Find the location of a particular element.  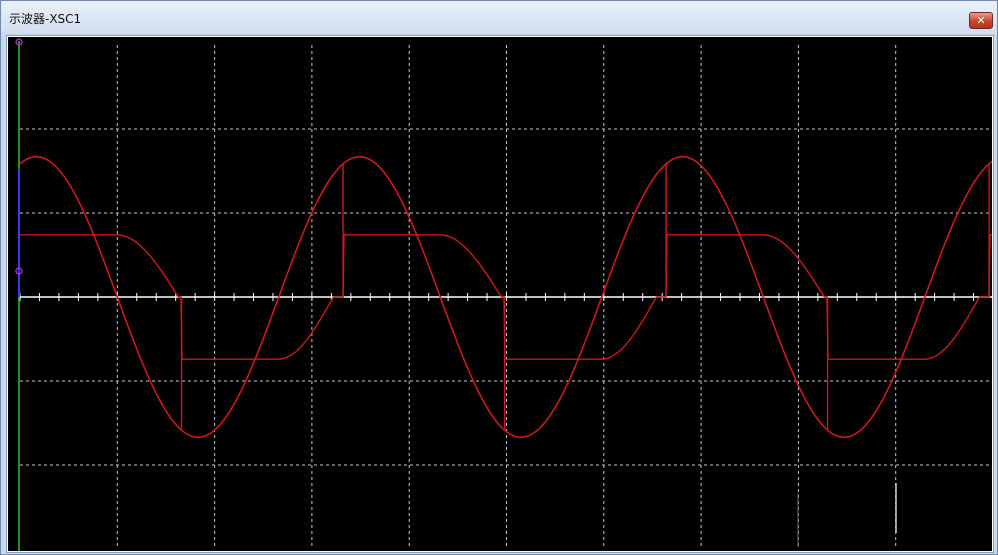

title-bar: 示波器-XSC1 ✕ is located at coordinates (499, 17).